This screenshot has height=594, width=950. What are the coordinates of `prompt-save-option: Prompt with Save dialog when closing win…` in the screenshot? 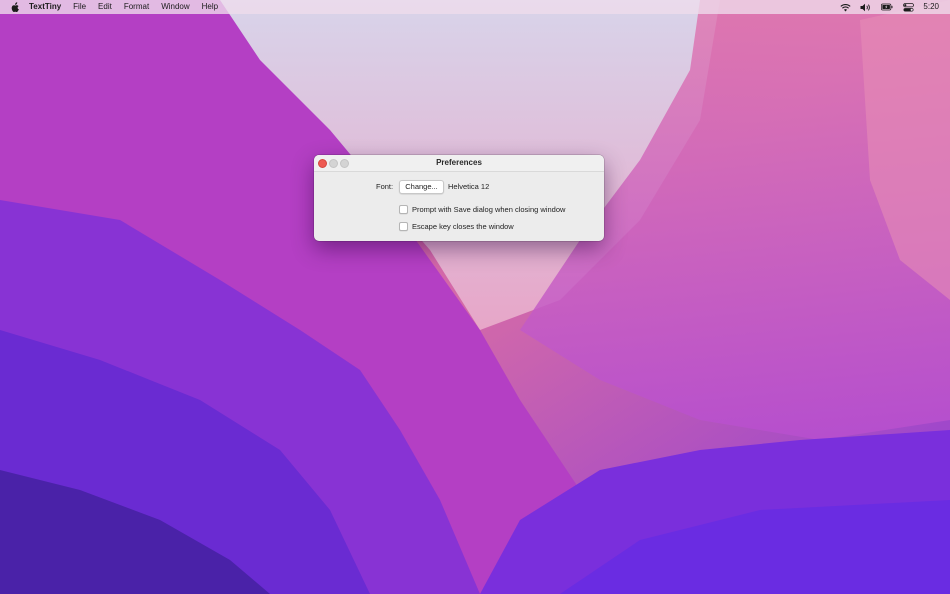 It's located at (482, 209).